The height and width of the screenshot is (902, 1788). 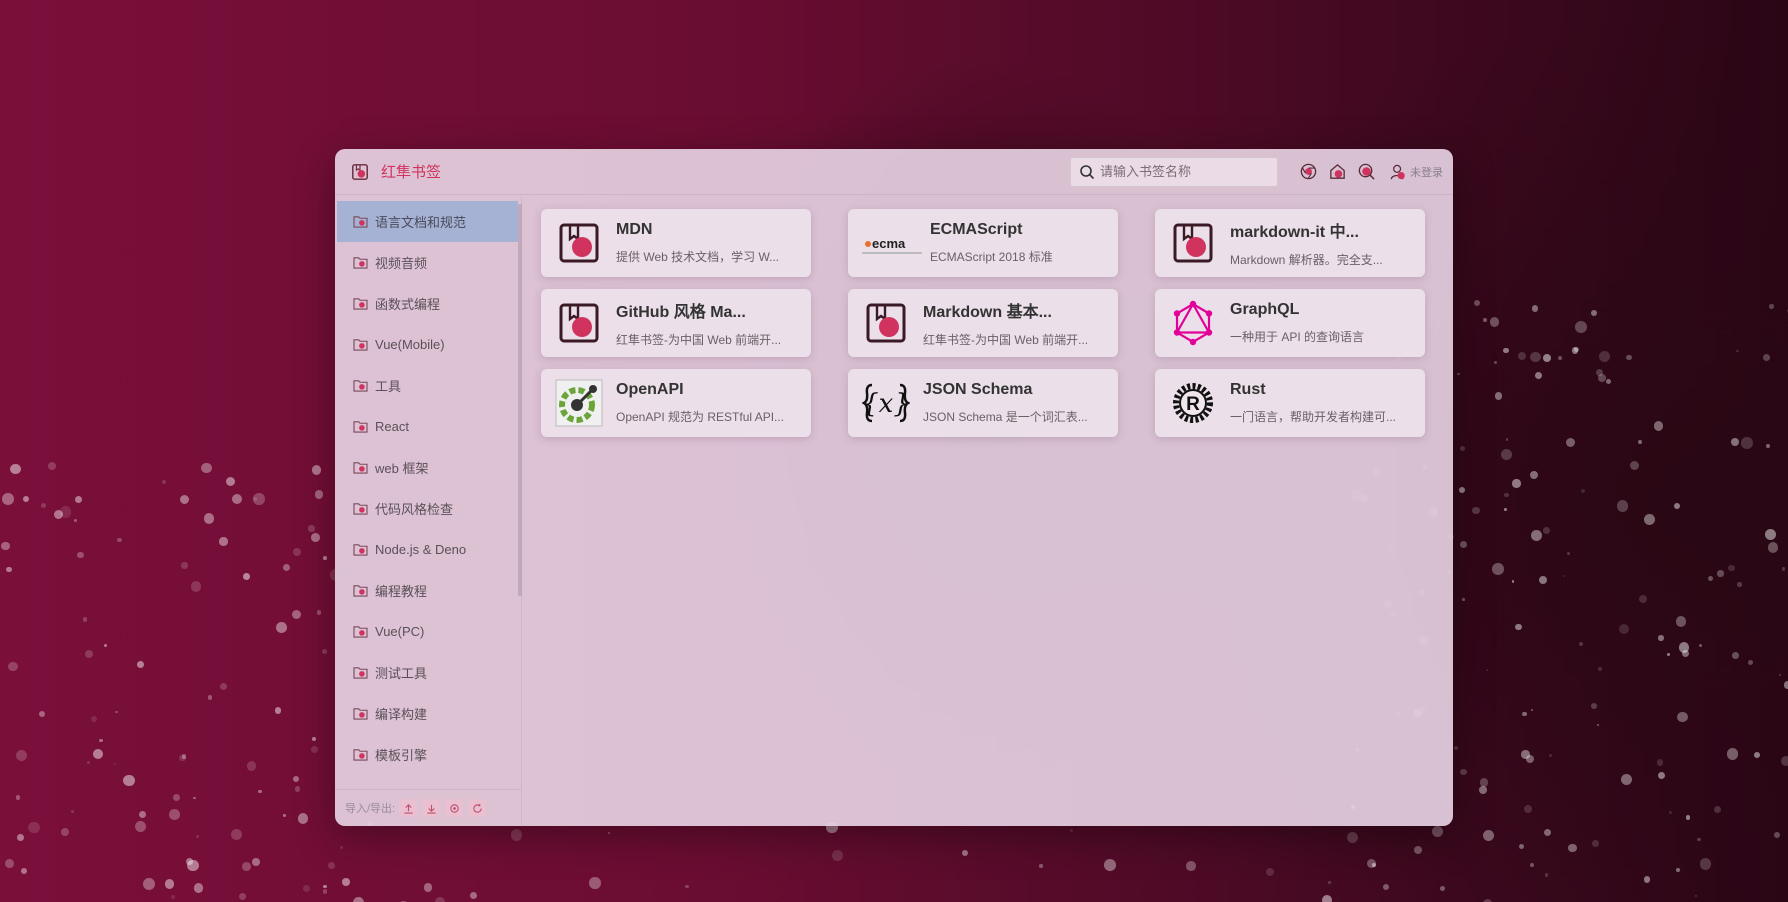 I want to click on refresh-button, so click(x=477, y=808).